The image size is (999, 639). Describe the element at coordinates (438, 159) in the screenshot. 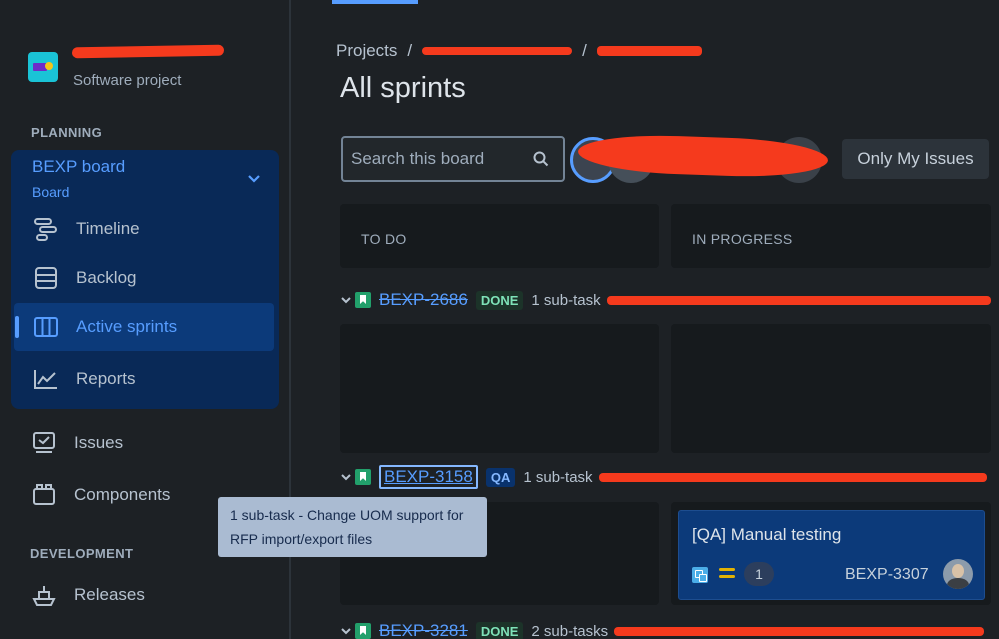

I see `search-input` at that location.